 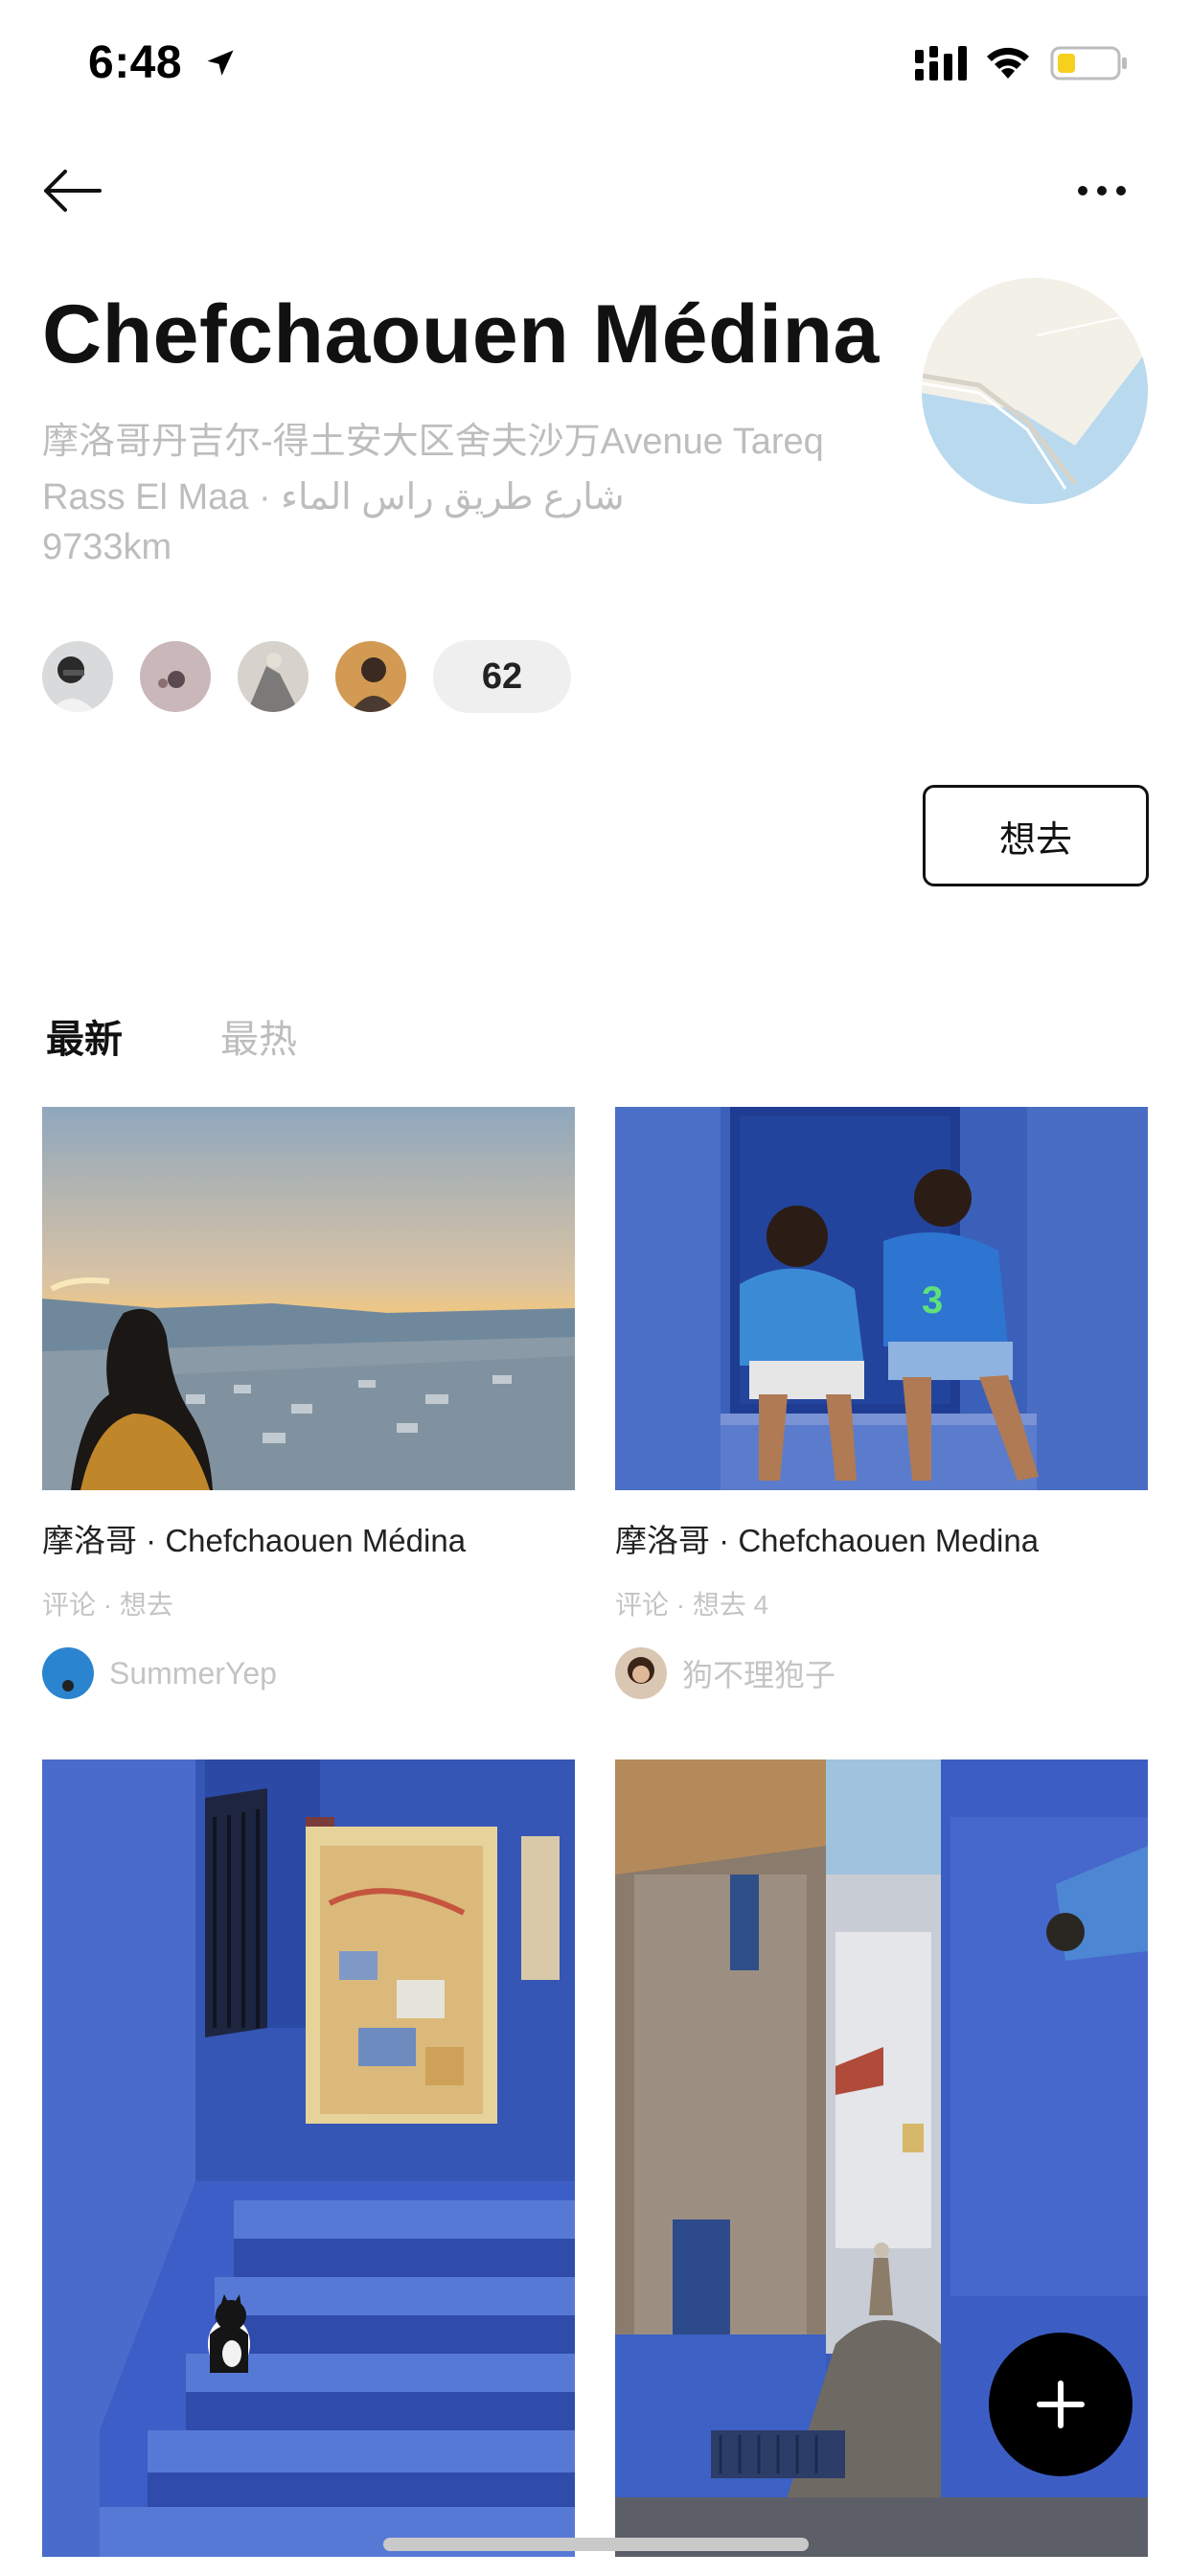 What do you see at coordinates (692, 1605) in the screenshot?
I see `post-meta: 评论 · 想去 4` at bounding box center [692, 1605].